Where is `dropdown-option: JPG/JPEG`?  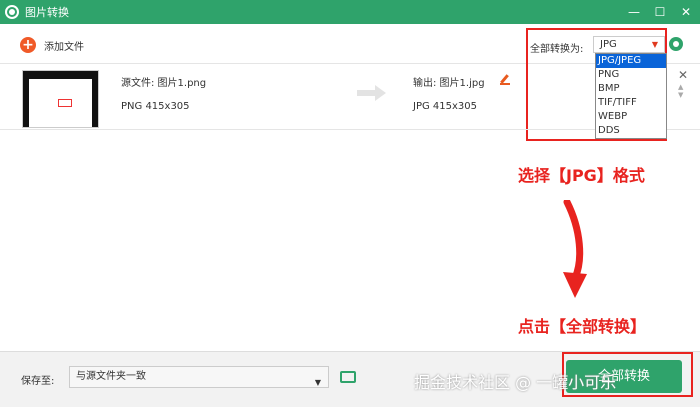
dropdown-option: JPG/JPEG is located at coordinates (631, 61).